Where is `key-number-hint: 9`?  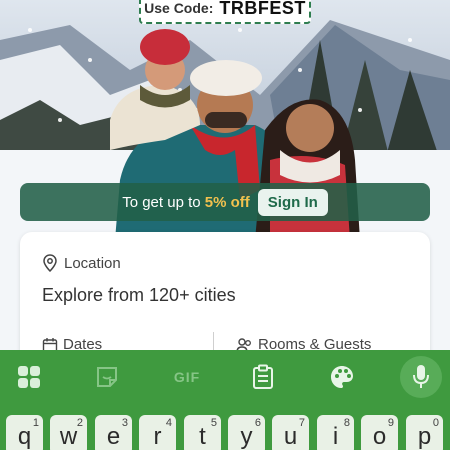
key-number-hint: 9 is located at coordinates (390, 423).